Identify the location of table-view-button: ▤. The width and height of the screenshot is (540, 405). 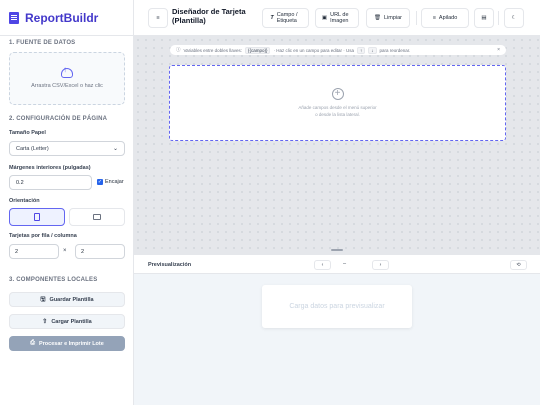
(484, 18).